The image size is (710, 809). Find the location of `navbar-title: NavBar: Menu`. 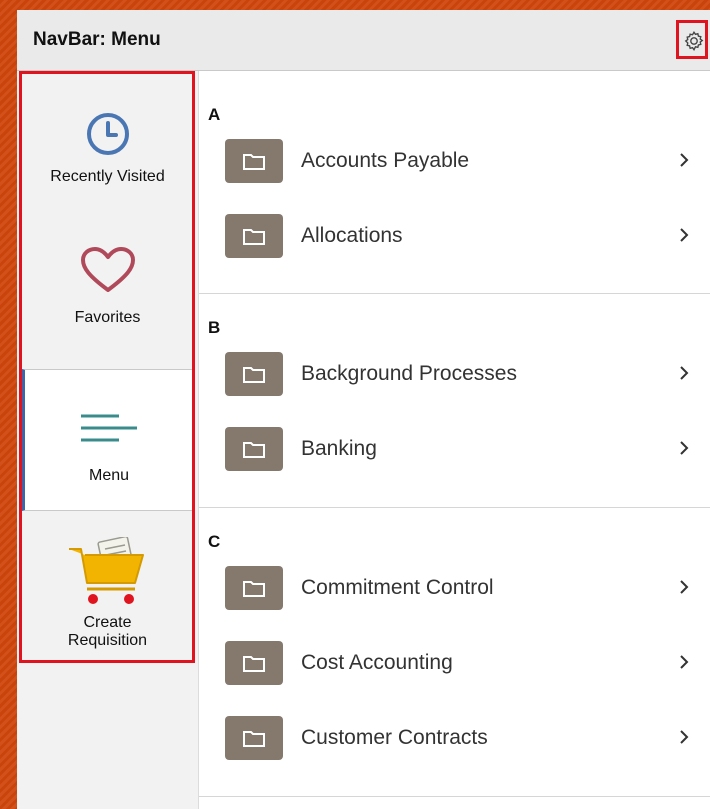

navbar-title: NavBar: Menu is located at coordinates (97, 39).